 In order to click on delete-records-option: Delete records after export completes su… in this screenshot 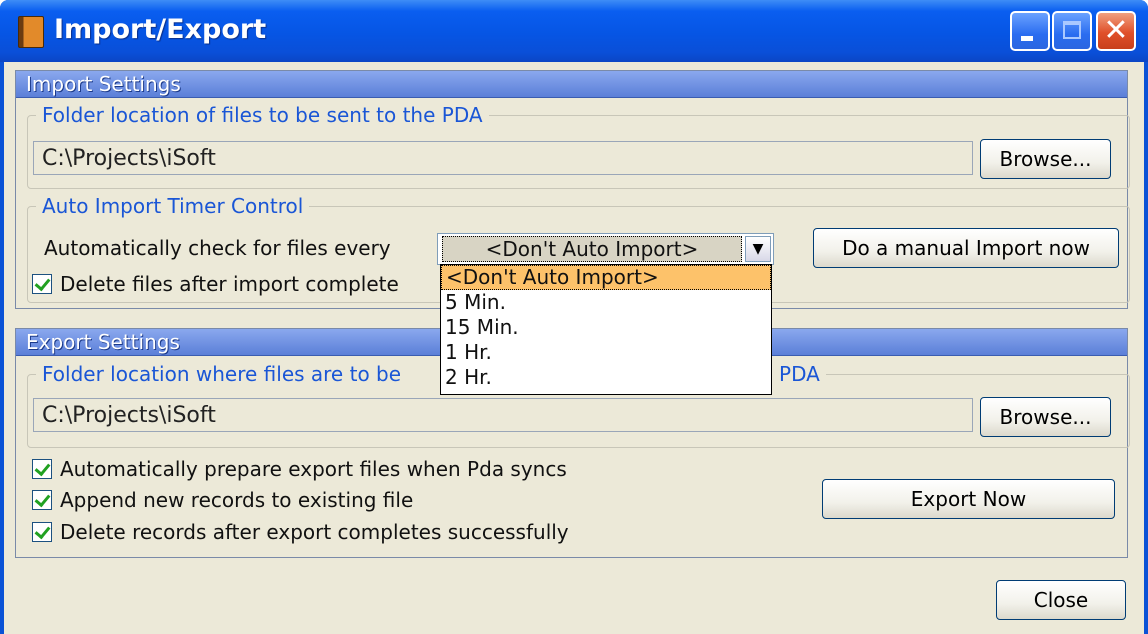, I will do `click(300, 532)`.